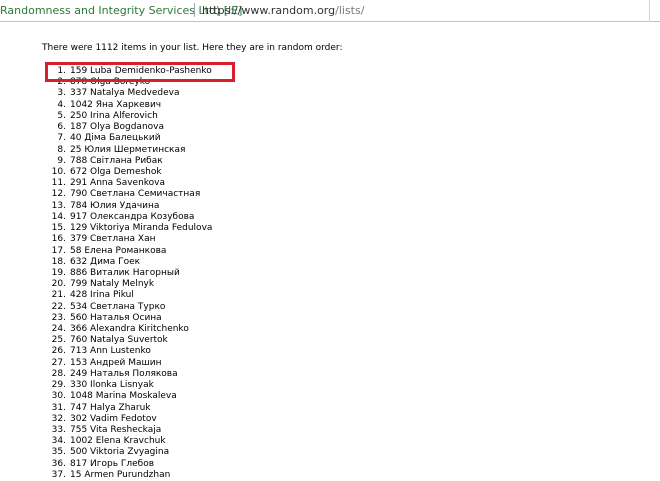 The width and height of the screenshot is (660, 481). I want to click on list-item-text: 379 Светлана Хан, so click(113, 239).